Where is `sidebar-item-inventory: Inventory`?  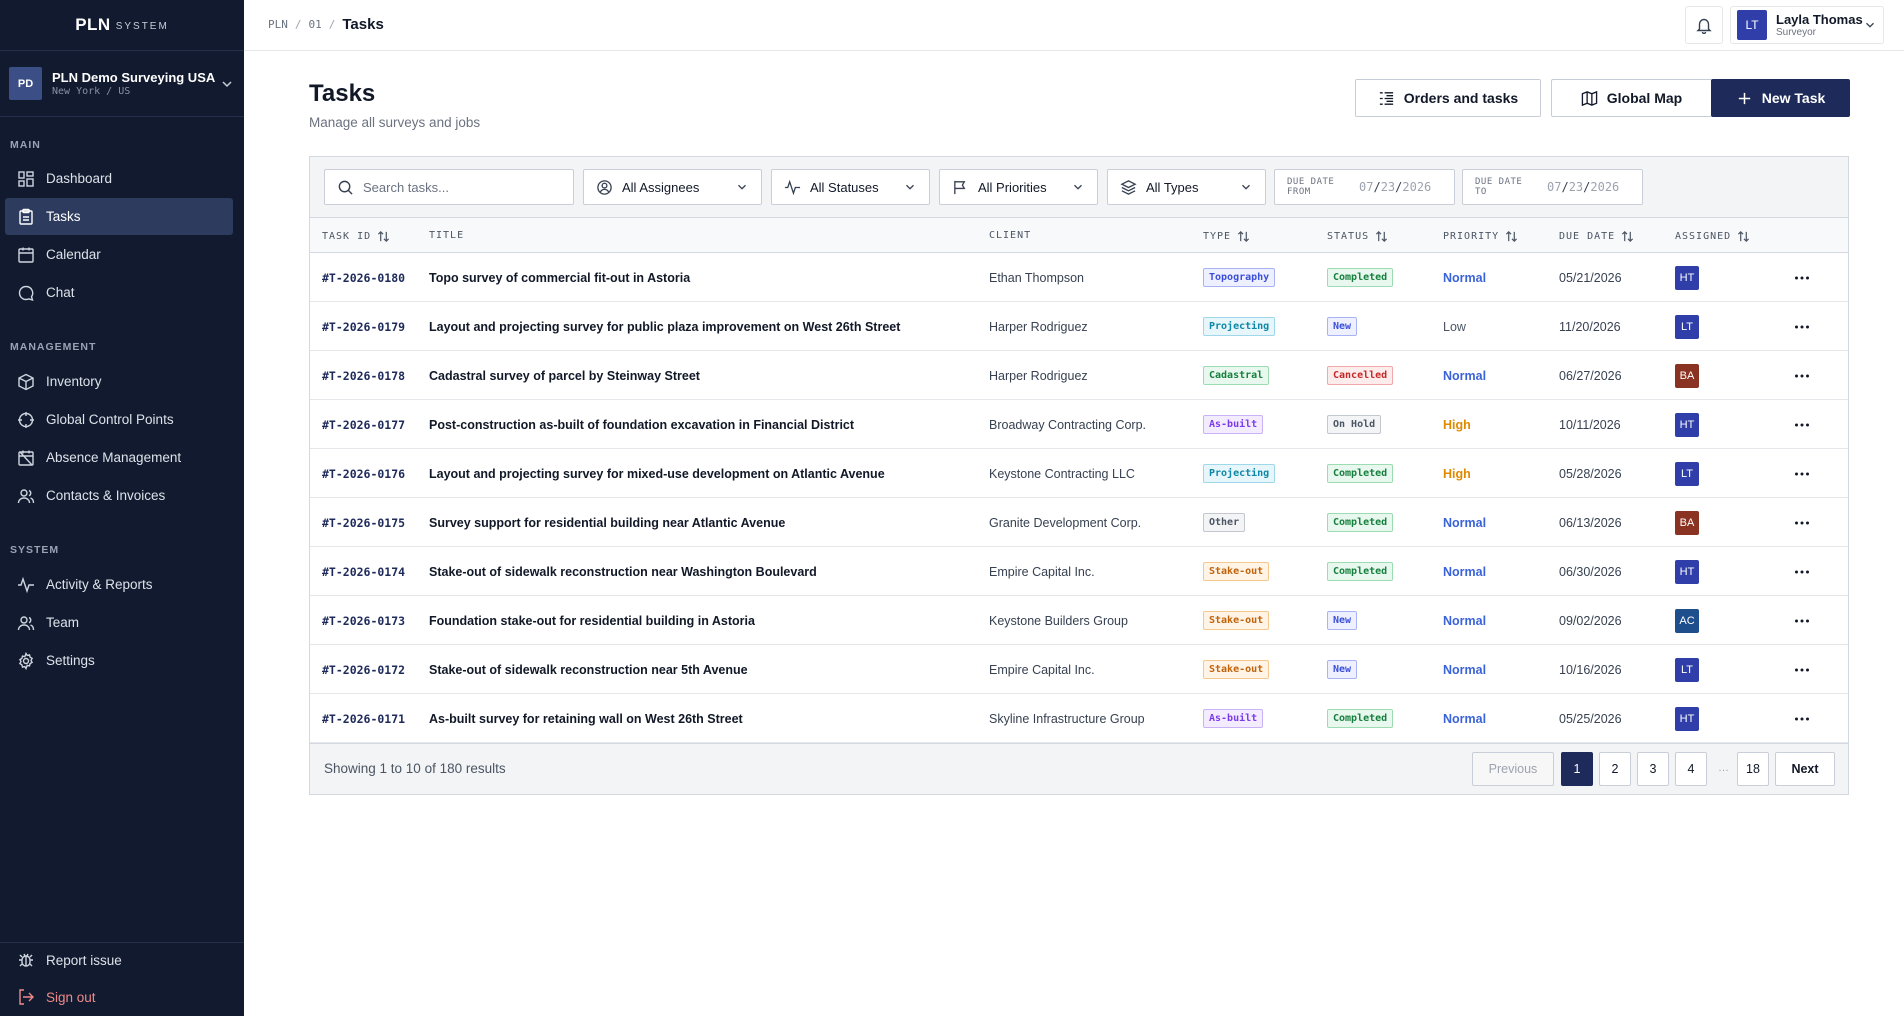 sidebar-item-inventory: Inventory is located at coordinates (119, 381).